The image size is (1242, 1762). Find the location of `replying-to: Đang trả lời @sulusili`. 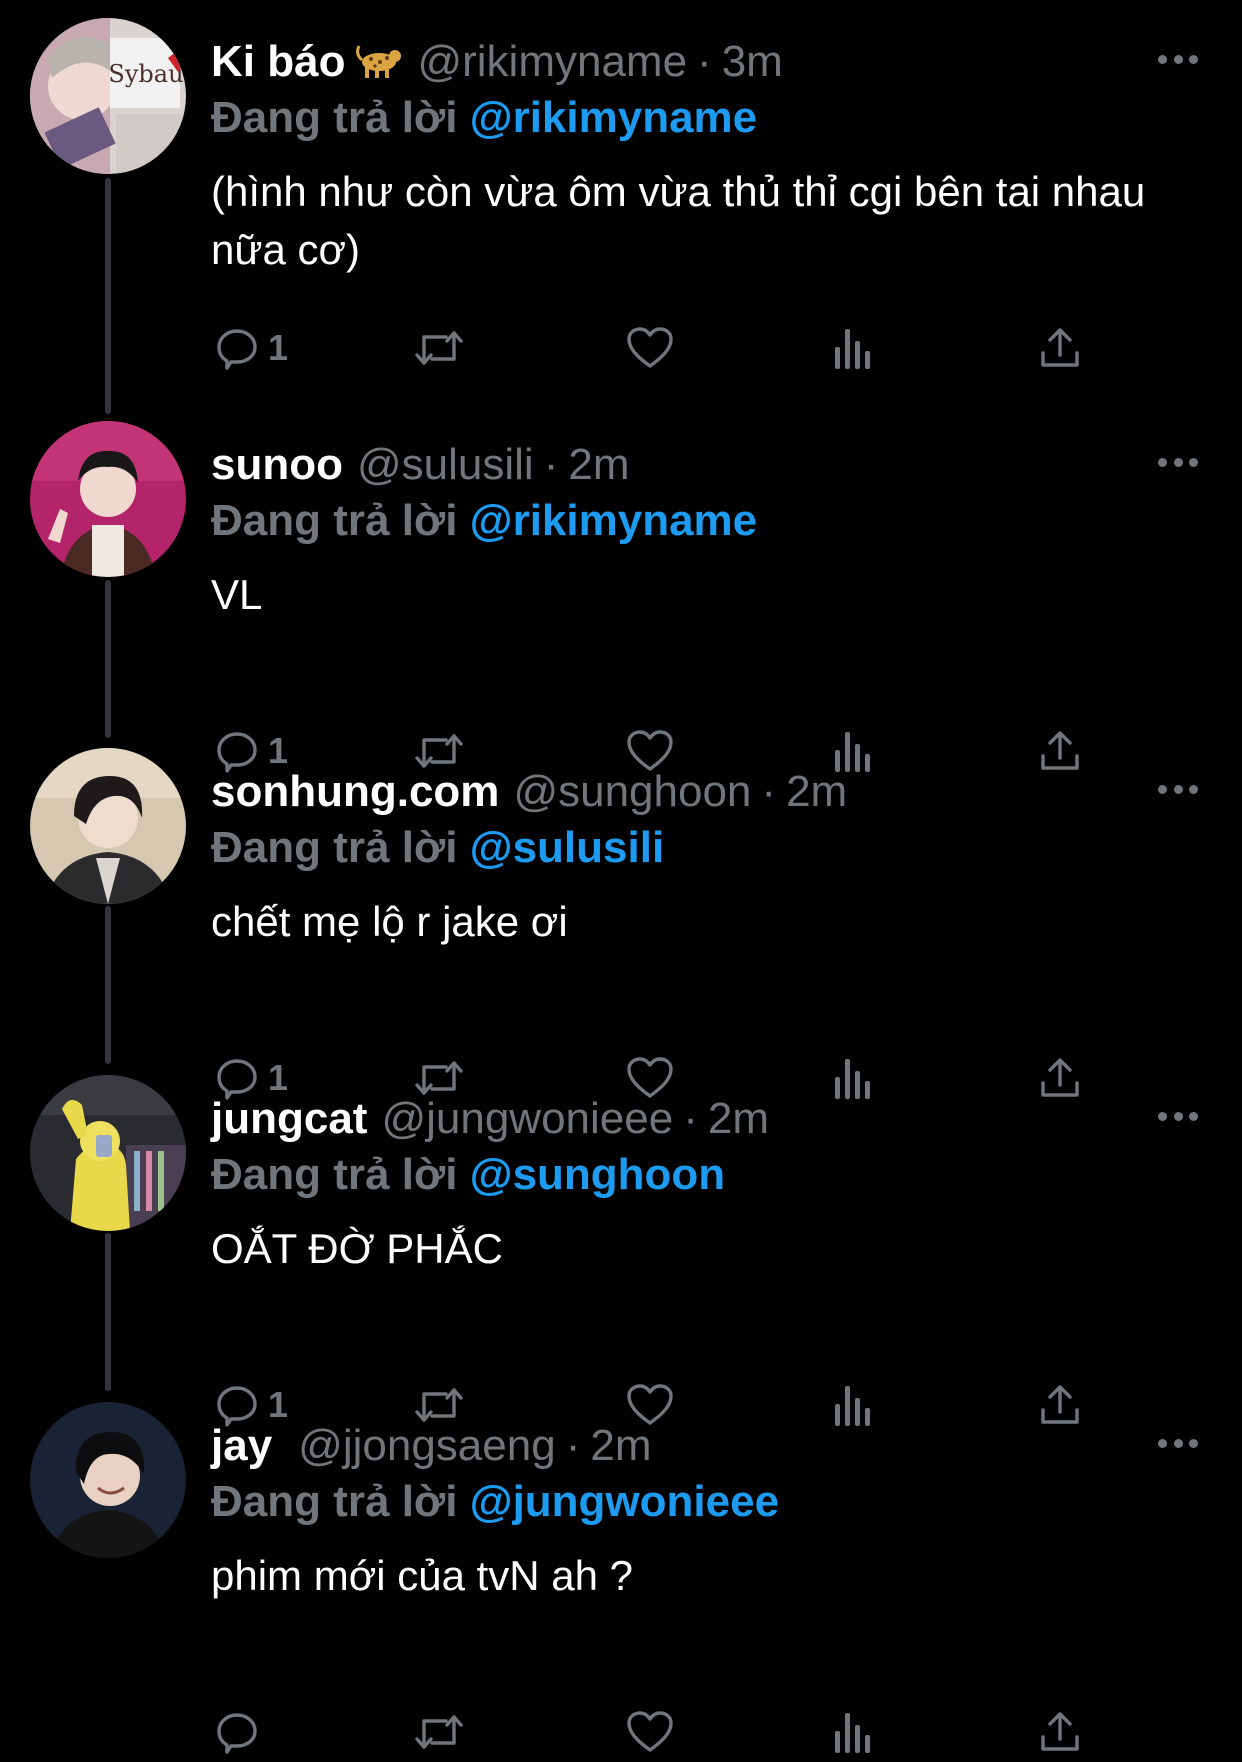

replying-to: Đang trả lời @sulusili is located at coordinates (437, 848).